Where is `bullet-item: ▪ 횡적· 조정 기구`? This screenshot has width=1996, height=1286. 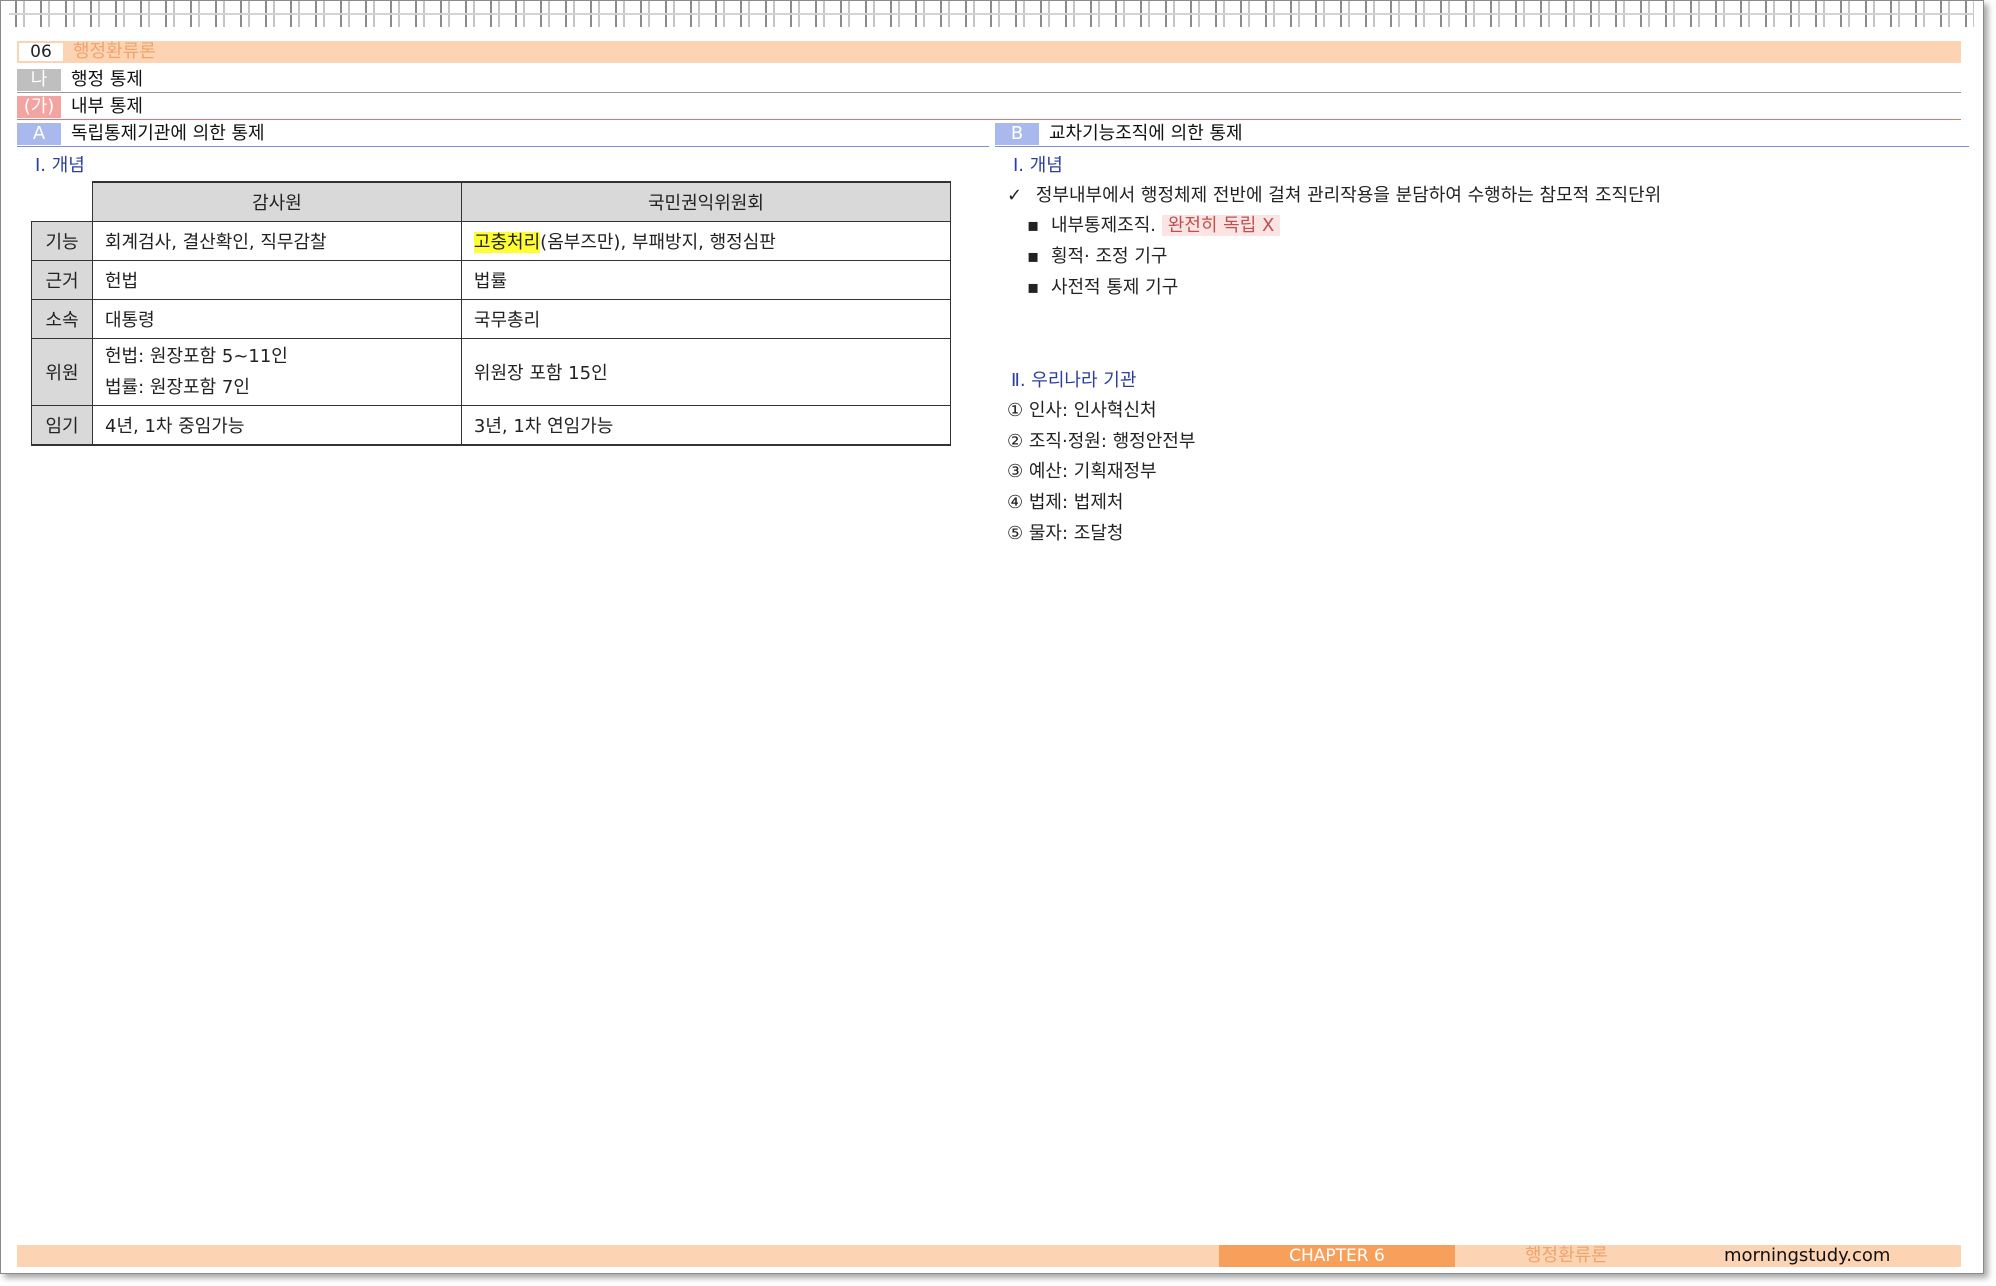
bullet-item: ▪ 횡적· 조정 기구 is located at coordinates (1097, 255).